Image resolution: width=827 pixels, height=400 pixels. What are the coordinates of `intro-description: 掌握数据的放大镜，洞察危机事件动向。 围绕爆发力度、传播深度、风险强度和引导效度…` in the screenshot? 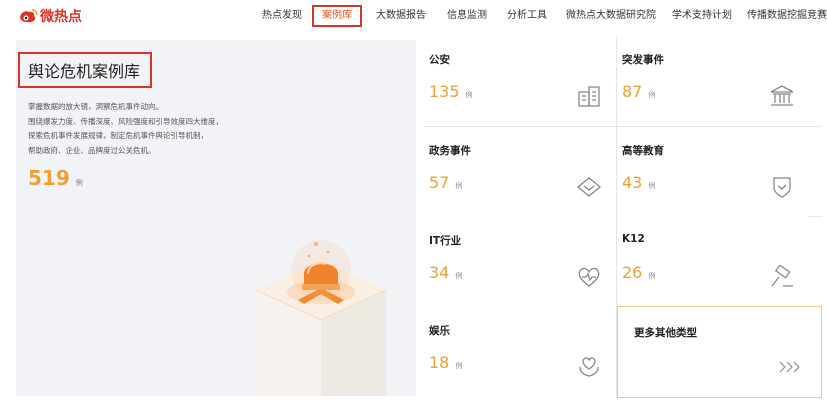 It's located at (125, 129).